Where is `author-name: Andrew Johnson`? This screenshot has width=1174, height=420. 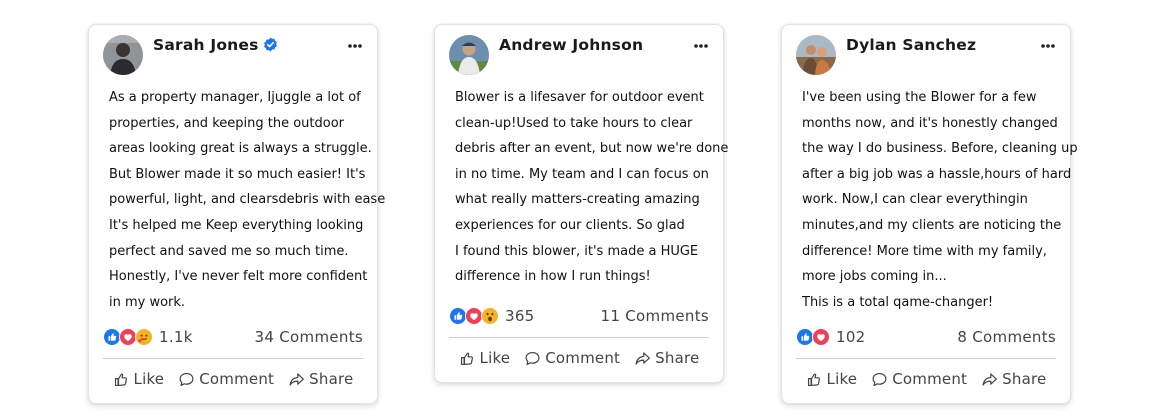 author-name: Andrew Johnson is located at coordinates (571, 45).